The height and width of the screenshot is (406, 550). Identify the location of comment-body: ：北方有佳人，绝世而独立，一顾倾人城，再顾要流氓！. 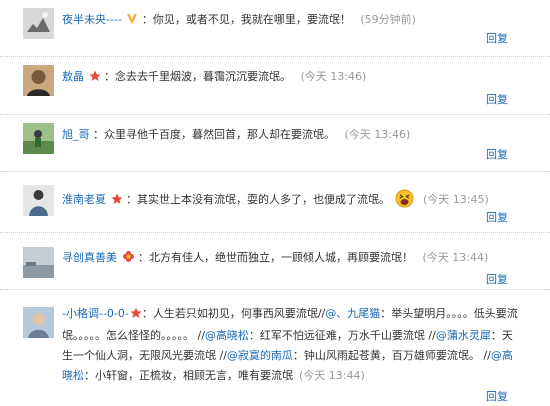
(275, 257).